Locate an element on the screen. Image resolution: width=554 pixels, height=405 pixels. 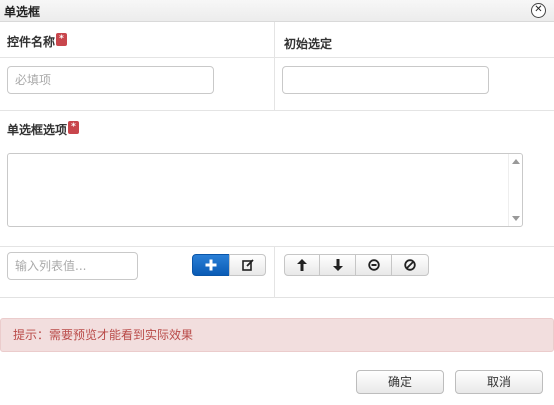
plus-icon is located at coordinates (211, 265).